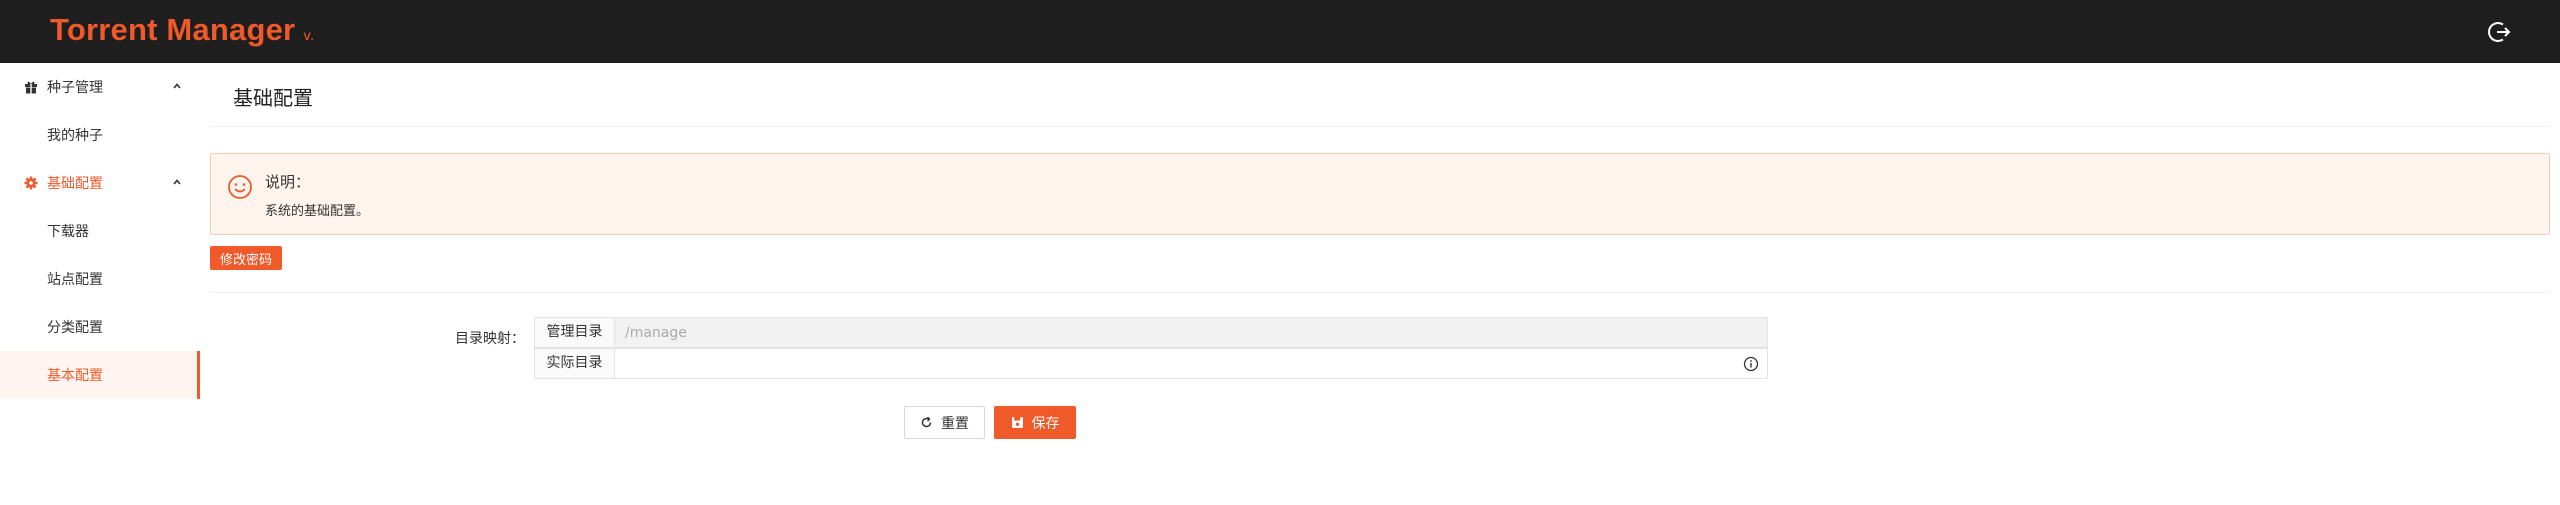 The image size is (2560, 505). I want to click on save-icon, so click(1017, 422).